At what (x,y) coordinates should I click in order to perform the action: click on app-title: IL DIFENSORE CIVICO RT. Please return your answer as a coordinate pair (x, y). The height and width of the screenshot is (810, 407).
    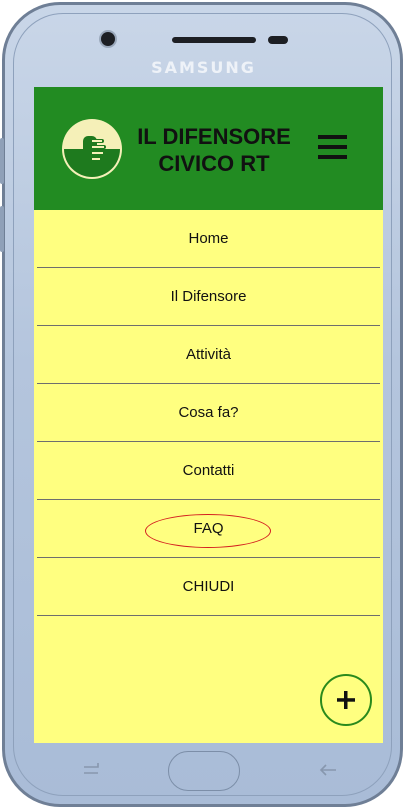
    Looking at the image, I should click on (214, 150).